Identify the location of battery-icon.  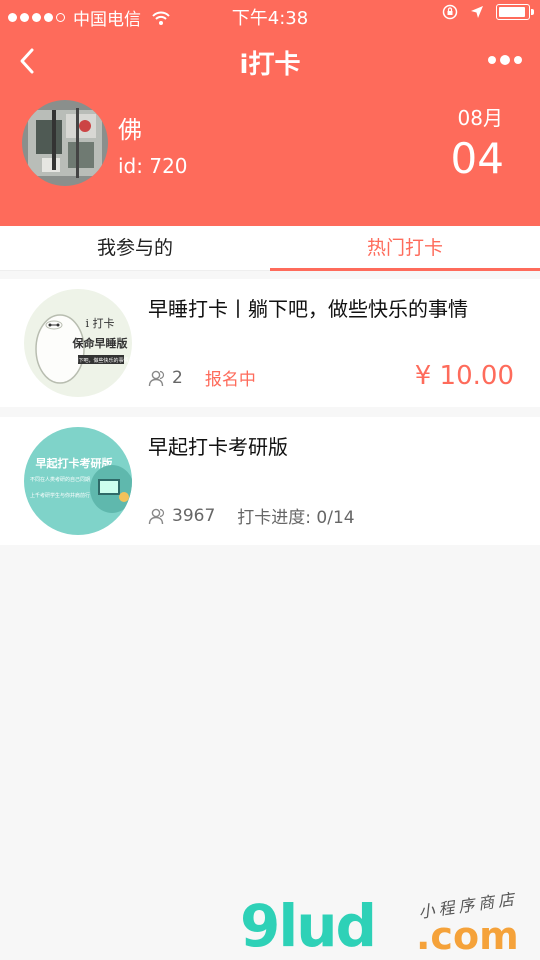
(515, 12).